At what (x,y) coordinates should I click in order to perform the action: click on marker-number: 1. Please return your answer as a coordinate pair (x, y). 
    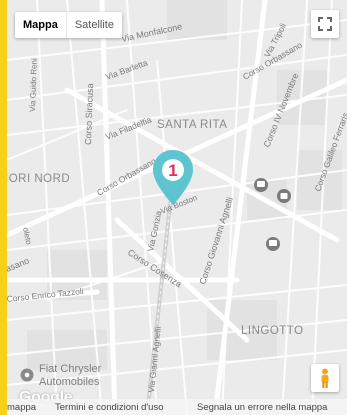
    Looking at the image, I should click on (172, 170).